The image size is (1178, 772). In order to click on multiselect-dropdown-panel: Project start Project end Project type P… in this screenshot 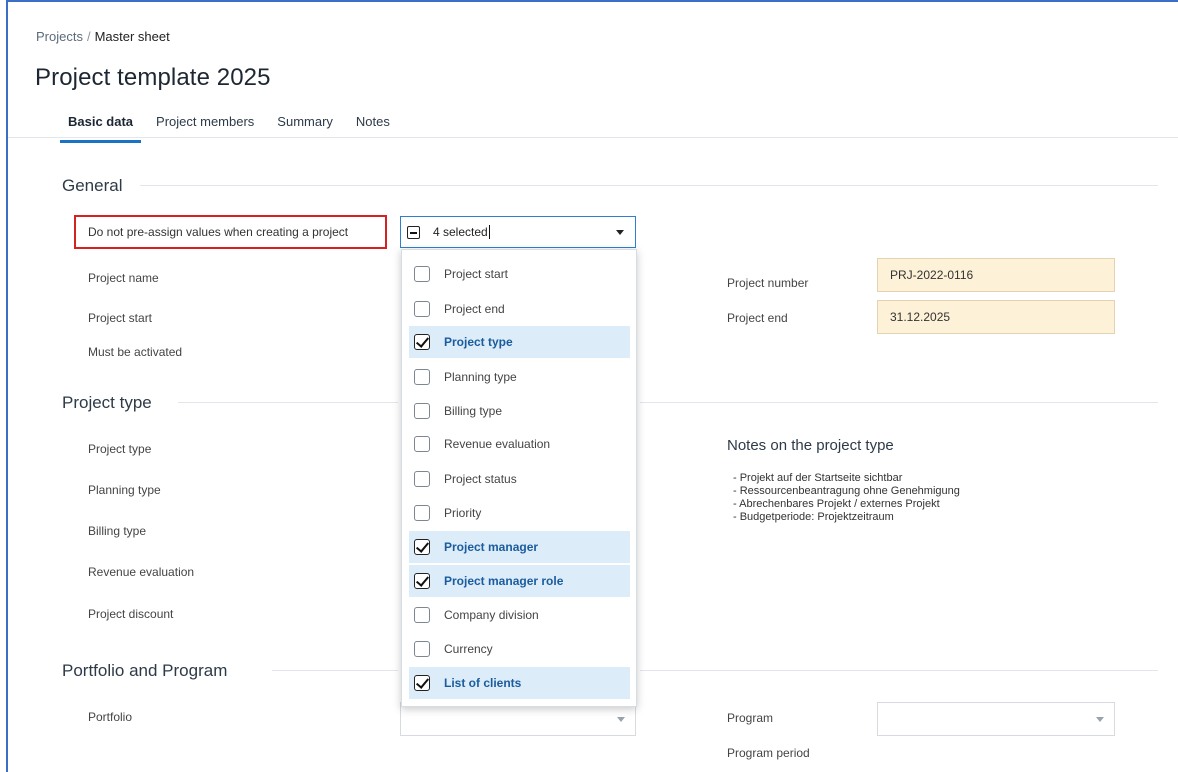, I will do `click(519, 478)`.